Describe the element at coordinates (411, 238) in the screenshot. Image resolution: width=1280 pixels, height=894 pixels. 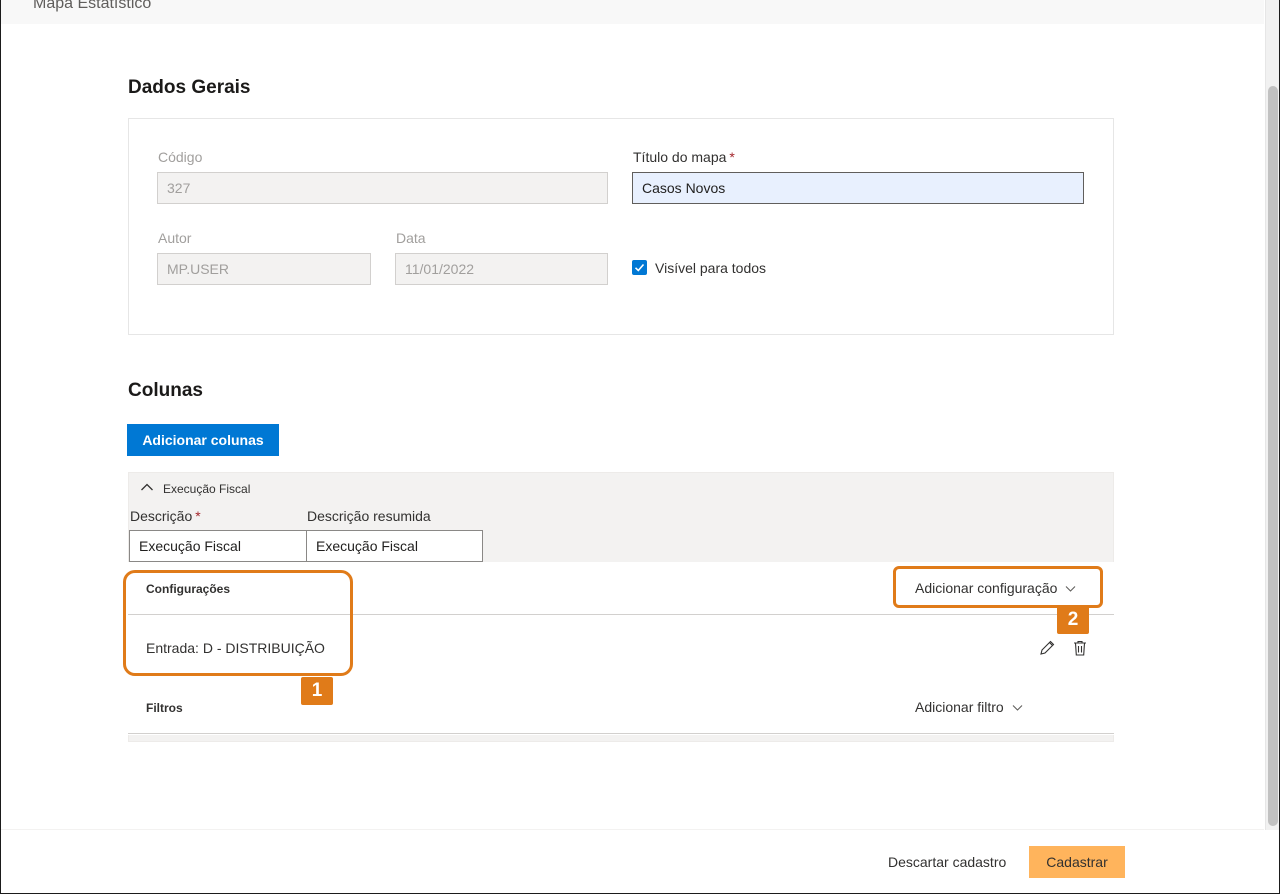
I see `data-label: Data` at that location.